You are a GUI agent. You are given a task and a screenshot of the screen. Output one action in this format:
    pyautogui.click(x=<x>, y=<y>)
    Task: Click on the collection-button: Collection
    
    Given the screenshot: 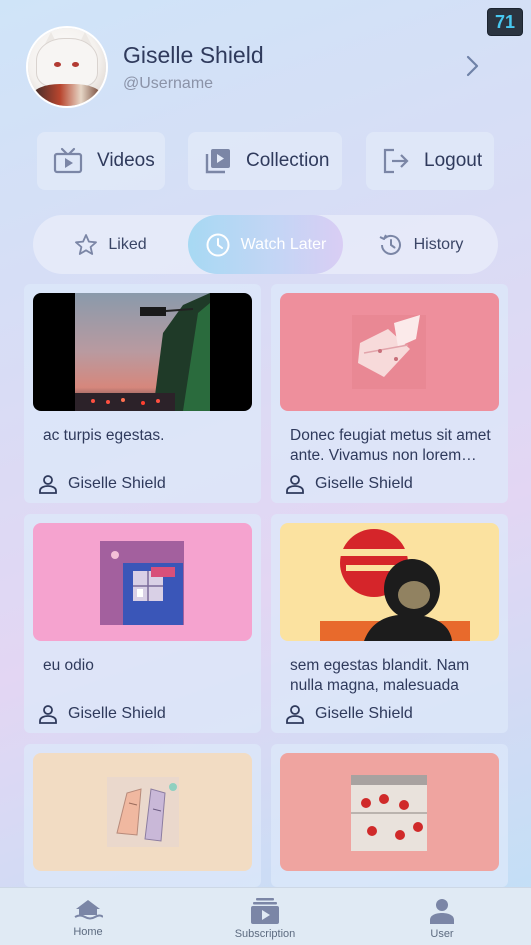 What is the action you would take?
    pyautogui.click(x=265, y=161)
    